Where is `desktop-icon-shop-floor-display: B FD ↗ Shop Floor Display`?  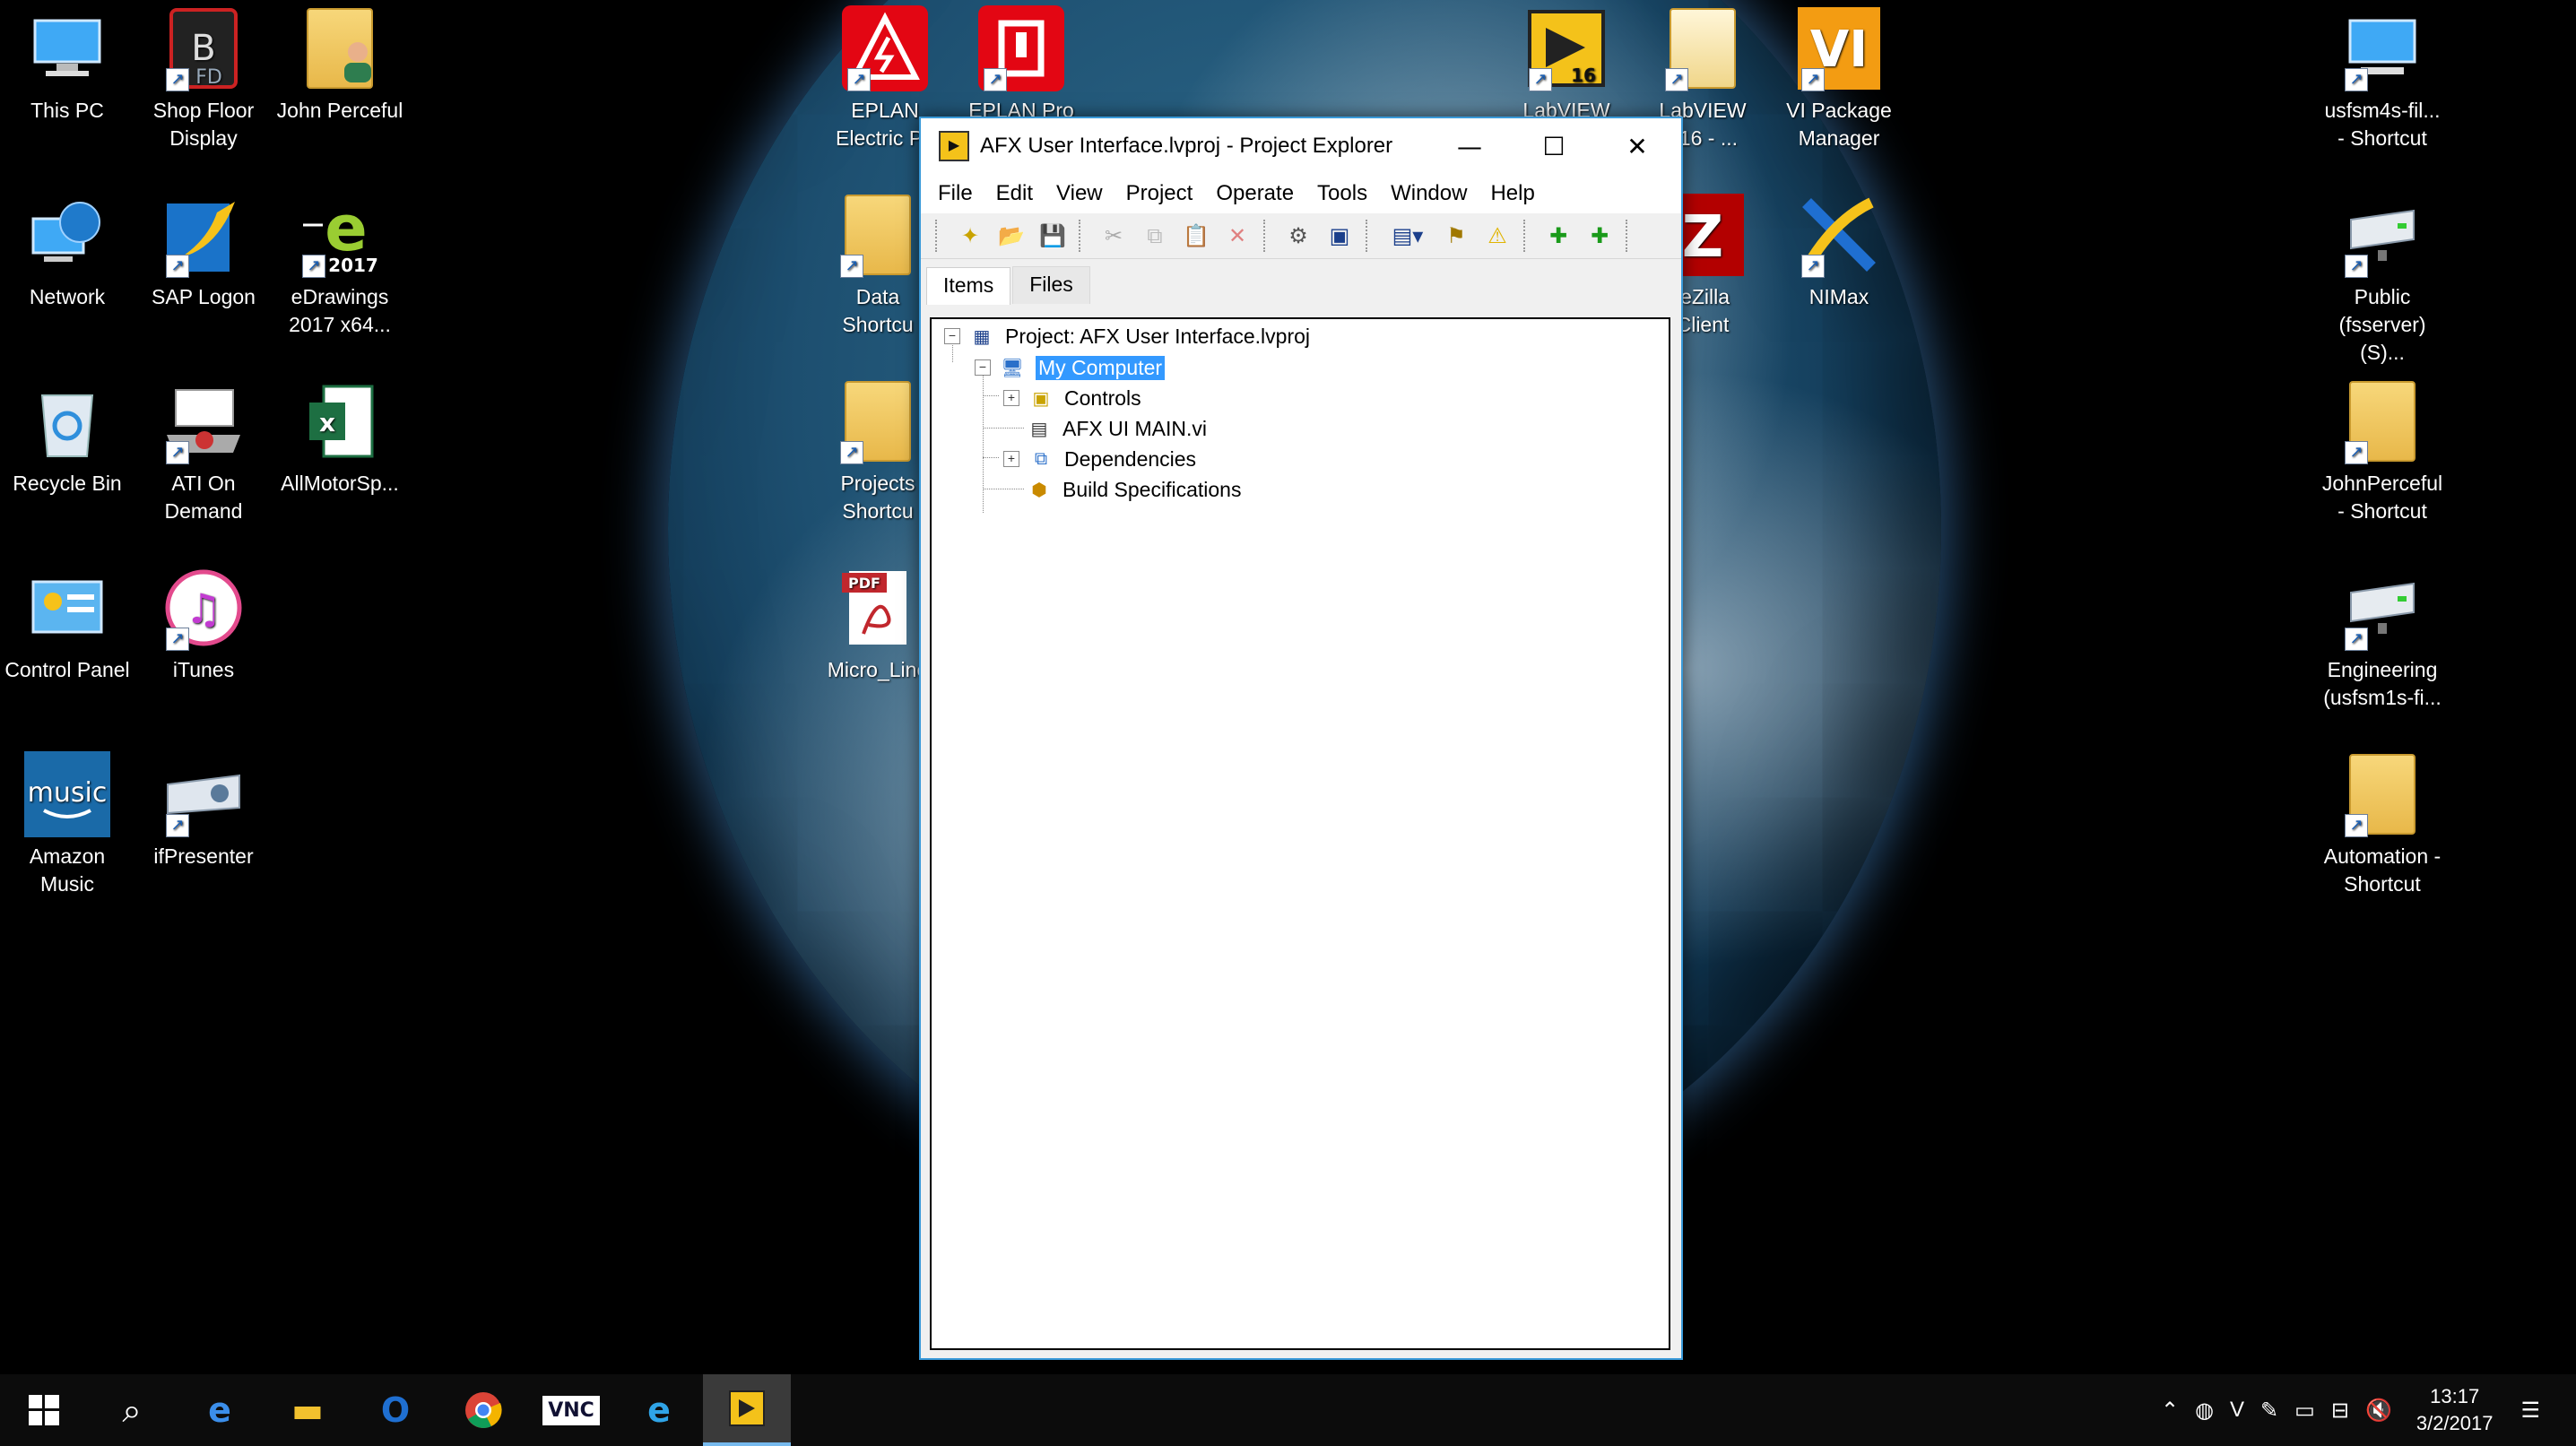 desktop-icon-shop-floor-display: B FD ↗ Shop Floor Display is located at coordinates (203, 78).